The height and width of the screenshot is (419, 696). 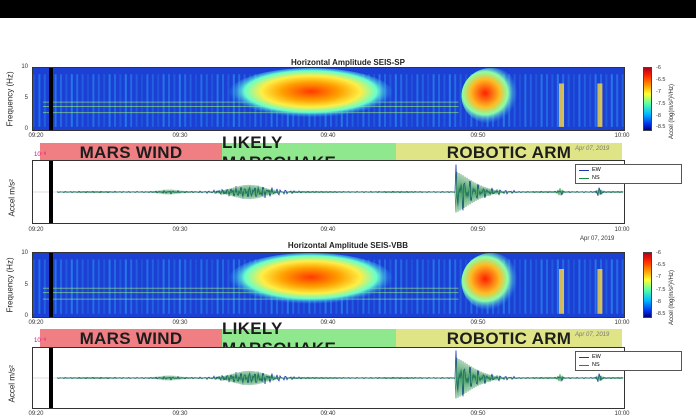 I want to click on segment-likely-marsquake-2: LIKELY MARSQUAKE, so click(x=309, y=338).